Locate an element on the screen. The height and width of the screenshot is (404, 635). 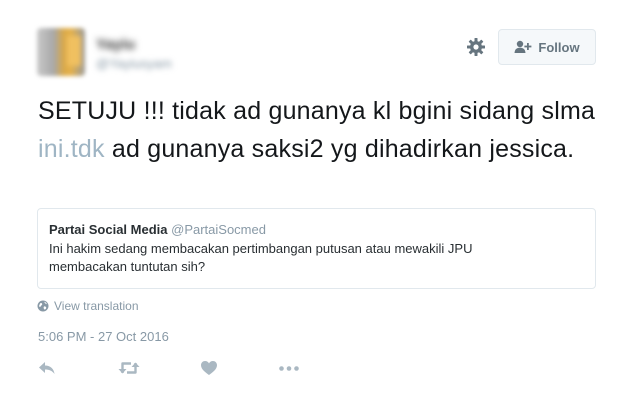
quoted-author-name: Partai Social Media is located at coordinates (108, 229).